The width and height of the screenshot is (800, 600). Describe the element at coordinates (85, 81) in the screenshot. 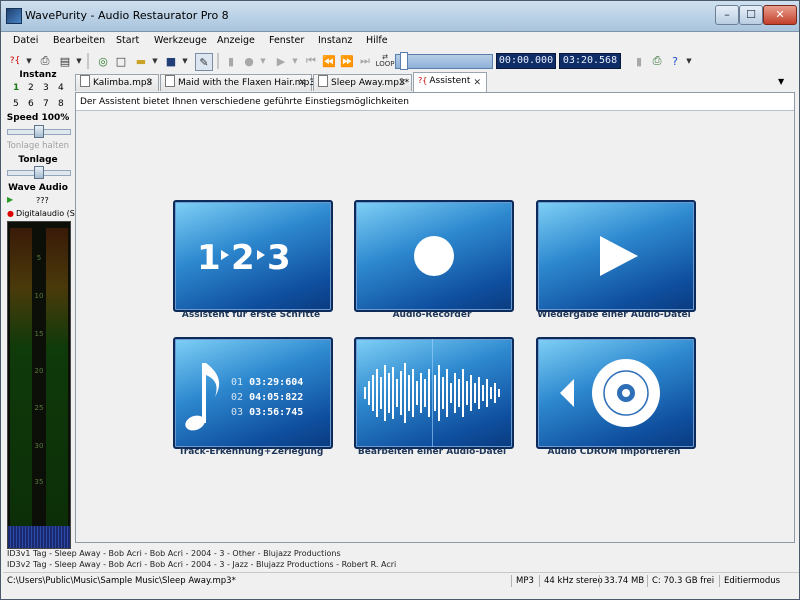

I see `document-icon` at that location.